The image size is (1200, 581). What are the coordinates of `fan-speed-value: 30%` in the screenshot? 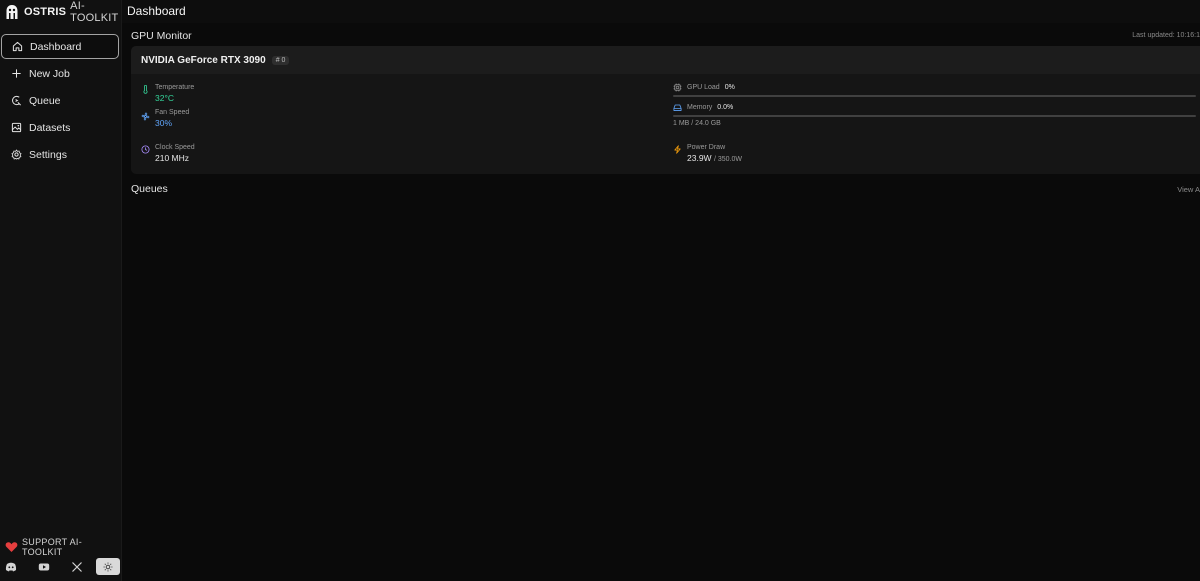 It's located at (164, 123).